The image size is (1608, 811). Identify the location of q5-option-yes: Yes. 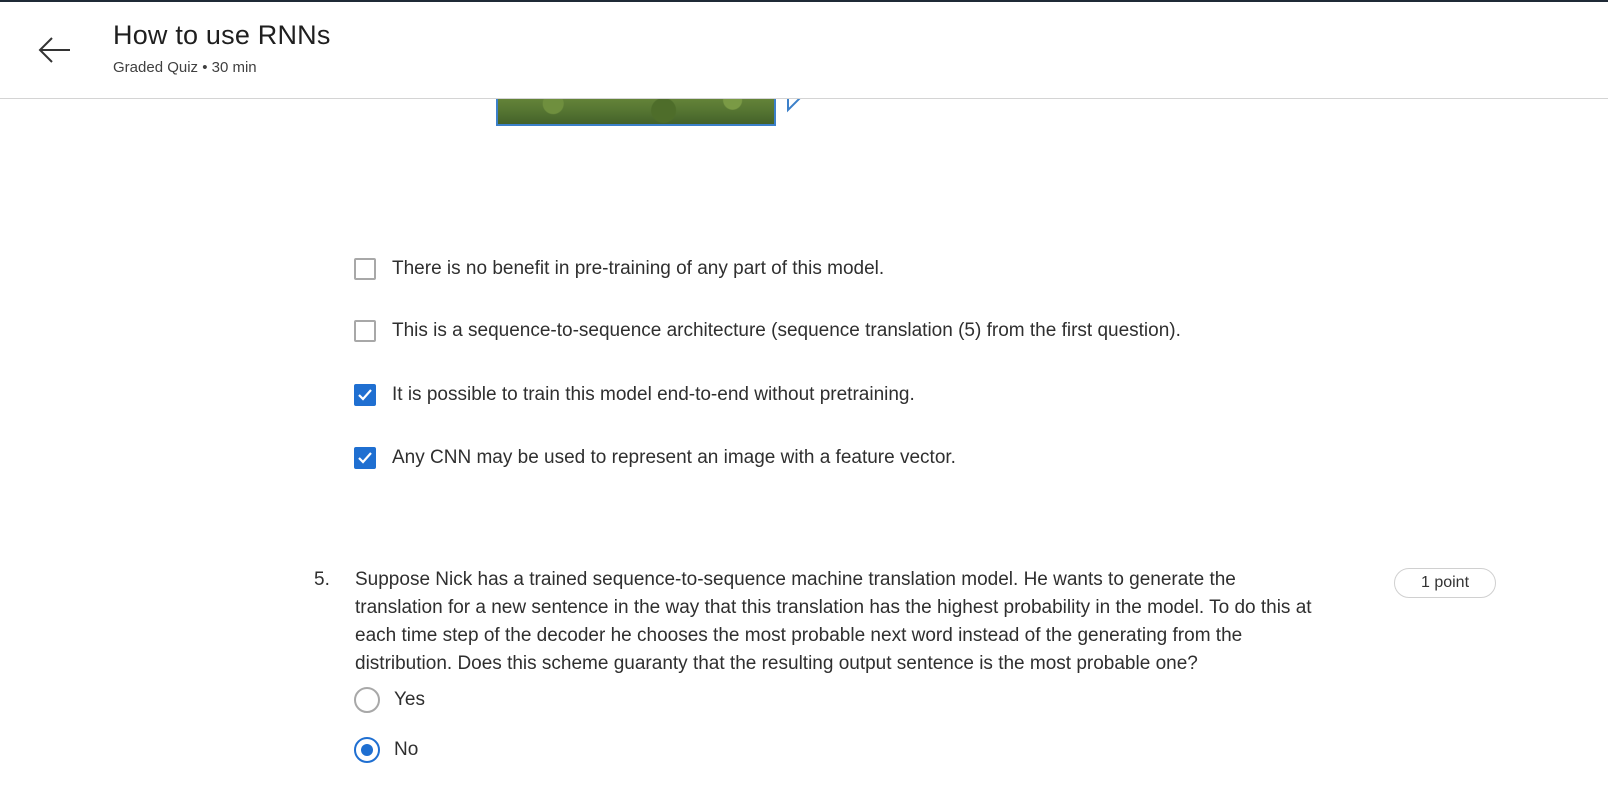
(389, 700).